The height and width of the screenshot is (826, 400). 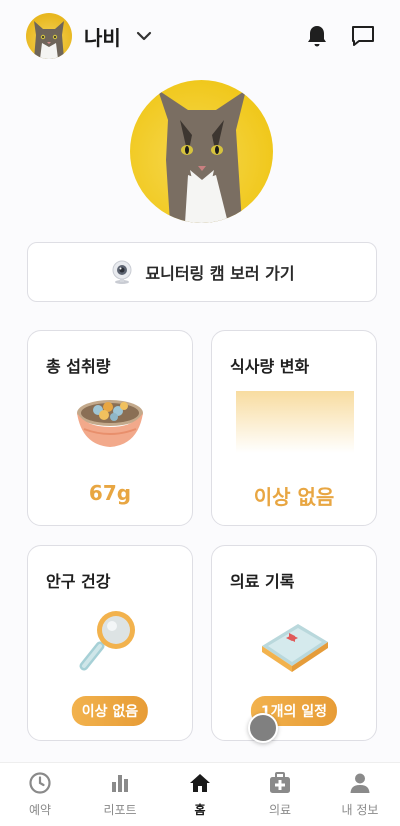 I want to click on monitoring-cam-button: 묘니터링 캠 보러 가기, so click(x=202, y=272).